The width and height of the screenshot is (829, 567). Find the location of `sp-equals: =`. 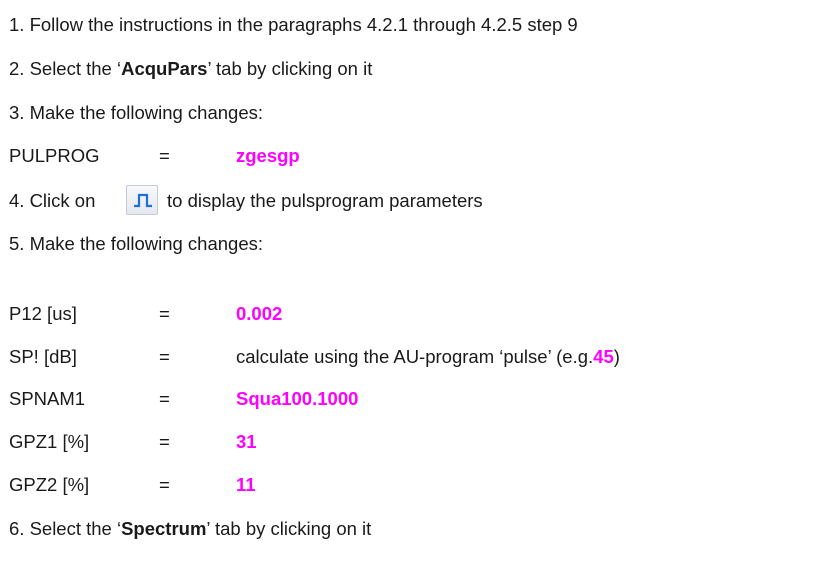

sp-equals: = is located at coordinates (164, 356).